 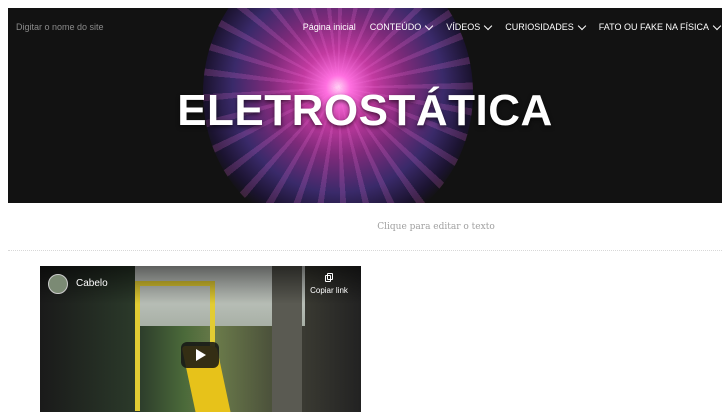 I want to click on nav-item-videos: VÍDEOS, so click(x=469, y=26).